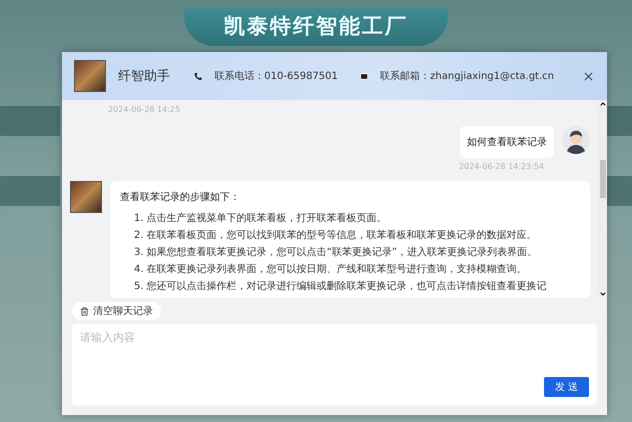 This screenshot has height=422, width=632. Describe the element at coordinates (602, 294) in the screenshot. I see `scroll-down-icon` at that location.